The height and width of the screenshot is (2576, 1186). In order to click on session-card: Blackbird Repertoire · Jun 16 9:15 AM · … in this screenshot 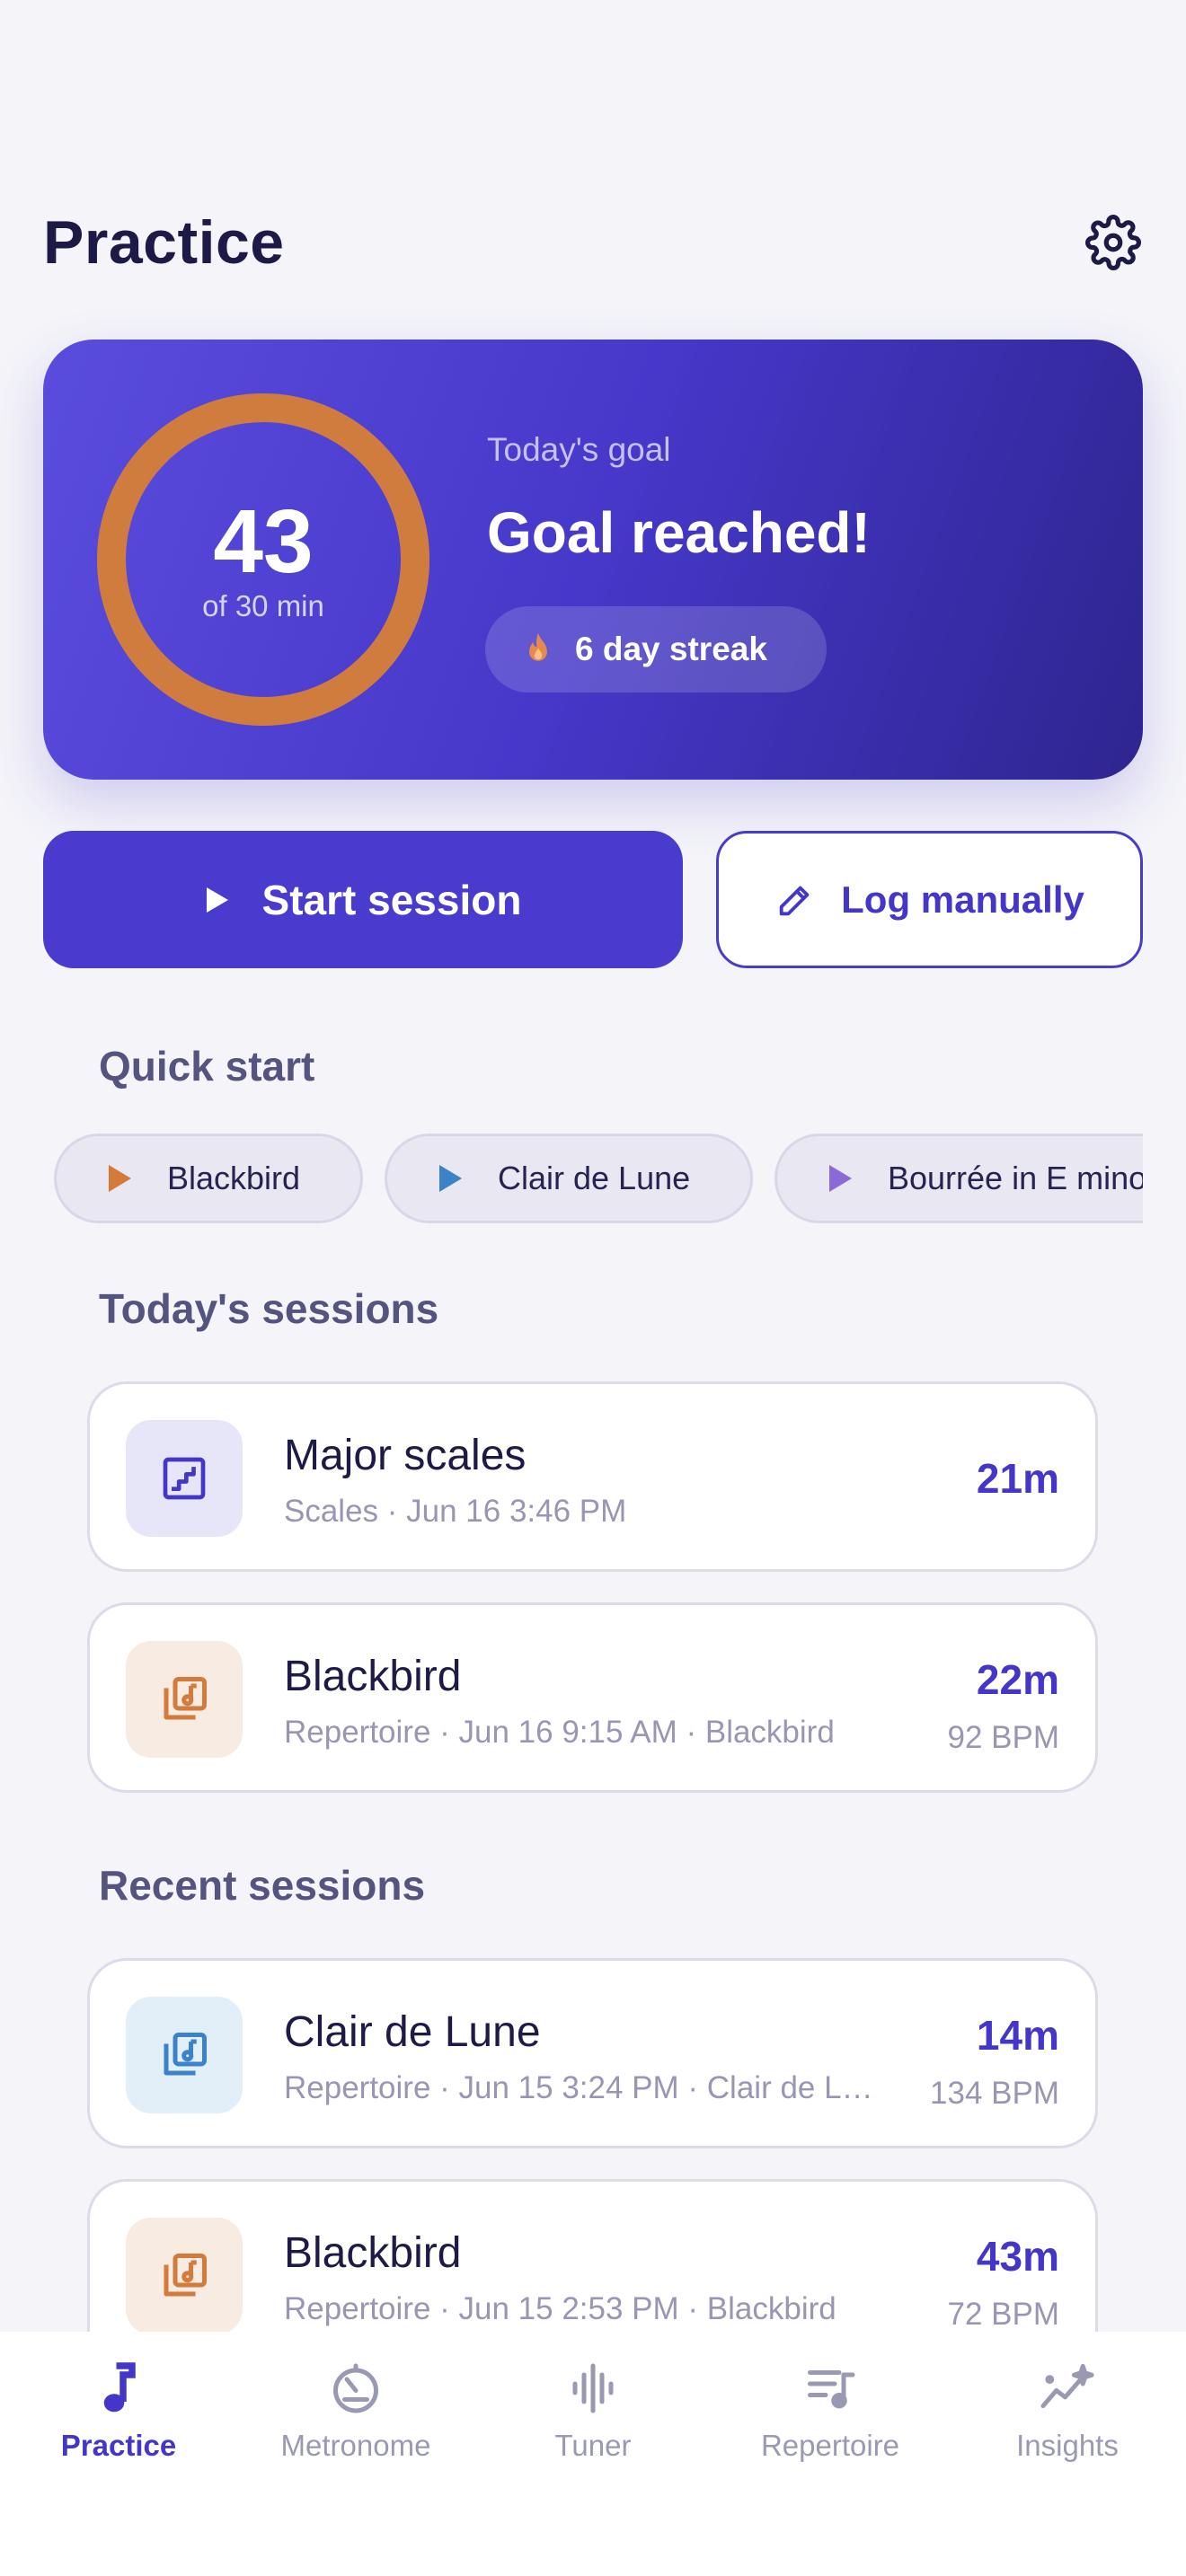, I will do `click(592, 1697)`.